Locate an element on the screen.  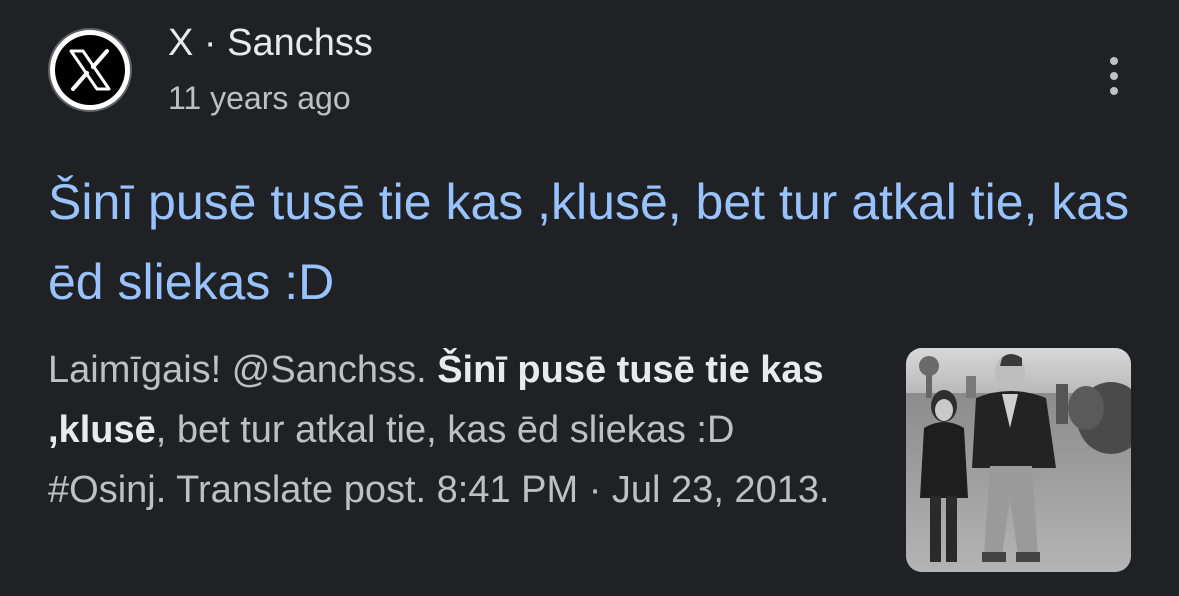
source-site: X is located at coordinates (181, 43).